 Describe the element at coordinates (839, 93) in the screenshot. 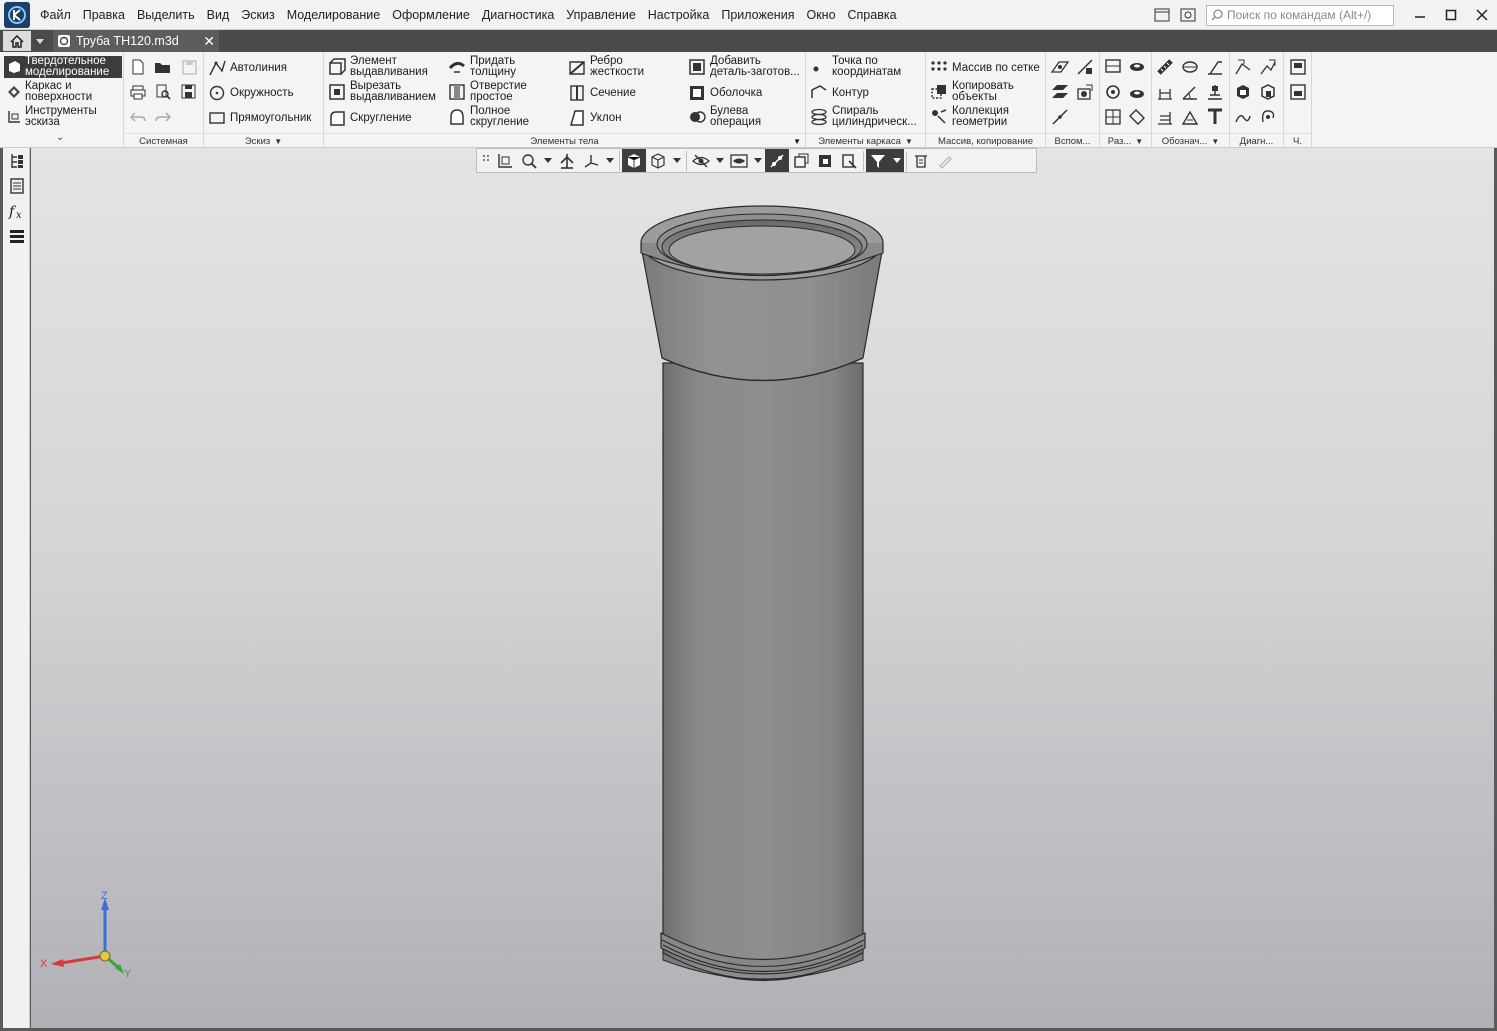

I see `contour-button: Контур` at that location.